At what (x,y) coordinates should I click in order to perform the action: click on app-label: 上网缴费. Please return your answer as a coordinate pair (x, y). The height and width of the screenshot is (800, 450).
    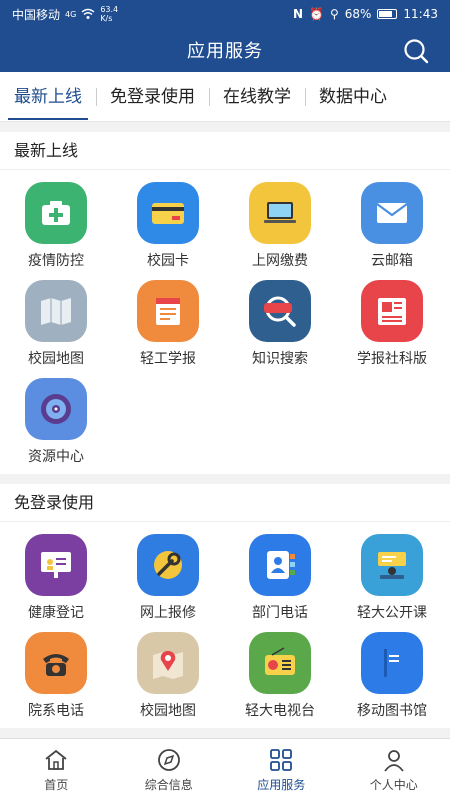
    Looking at the image, I should click on (280, 261).